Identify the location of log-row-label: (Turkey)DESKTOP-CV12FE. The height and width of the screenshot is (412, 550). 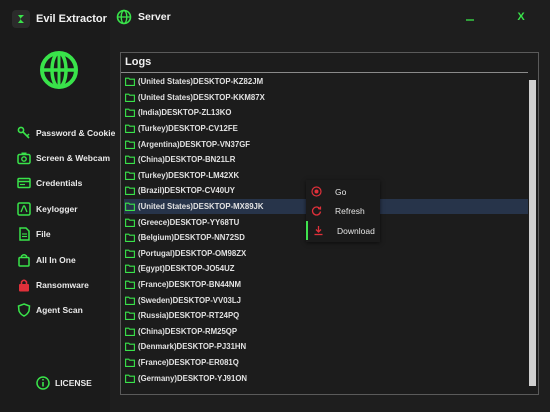
(188, 129).